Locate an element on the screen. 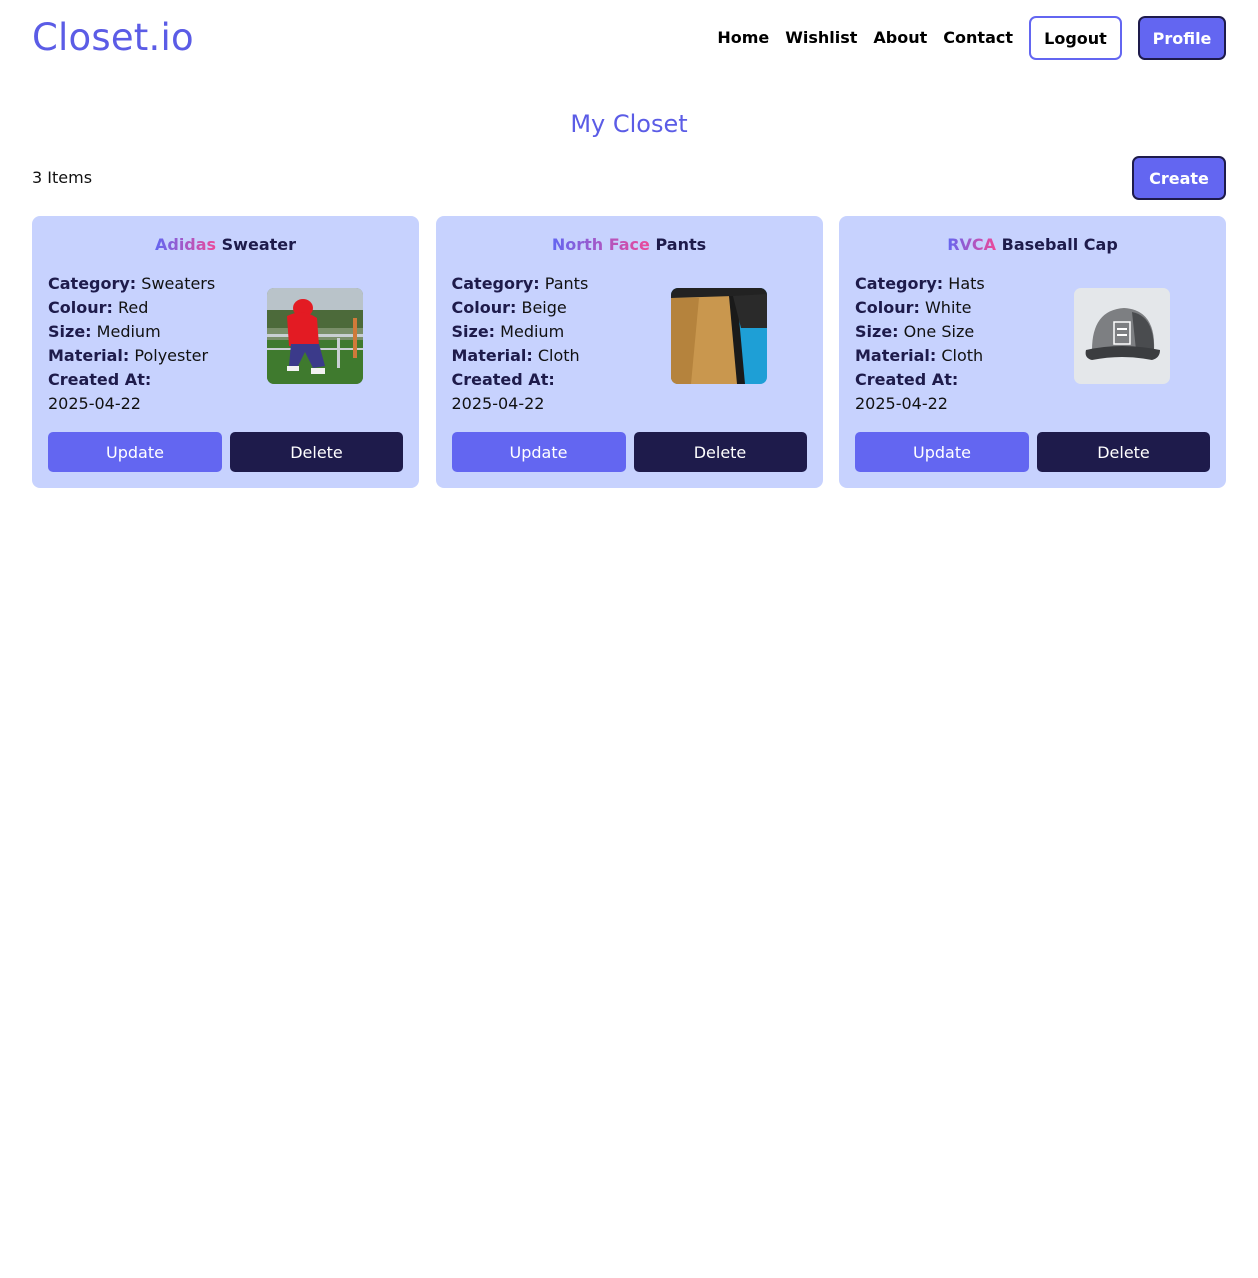 The width and height of the screenshot is (1258, 1278). nav-link-about: About is located at coordinates (900, 38).